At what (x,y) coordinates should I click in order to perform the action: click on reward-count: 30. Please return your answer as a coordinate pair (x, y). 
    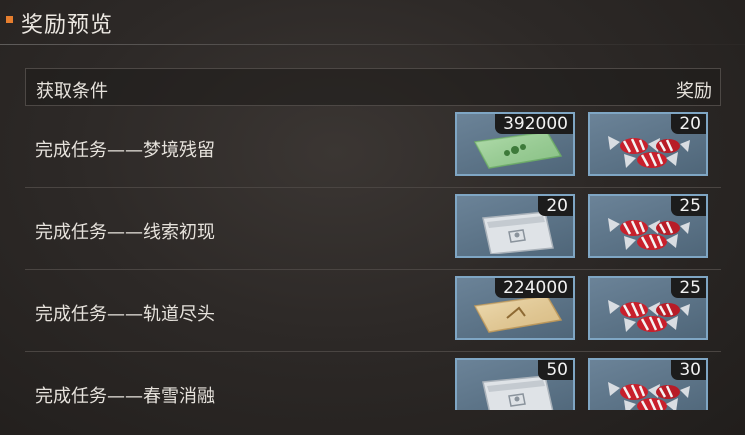
    Looking at the image, I should click on (688, 370).